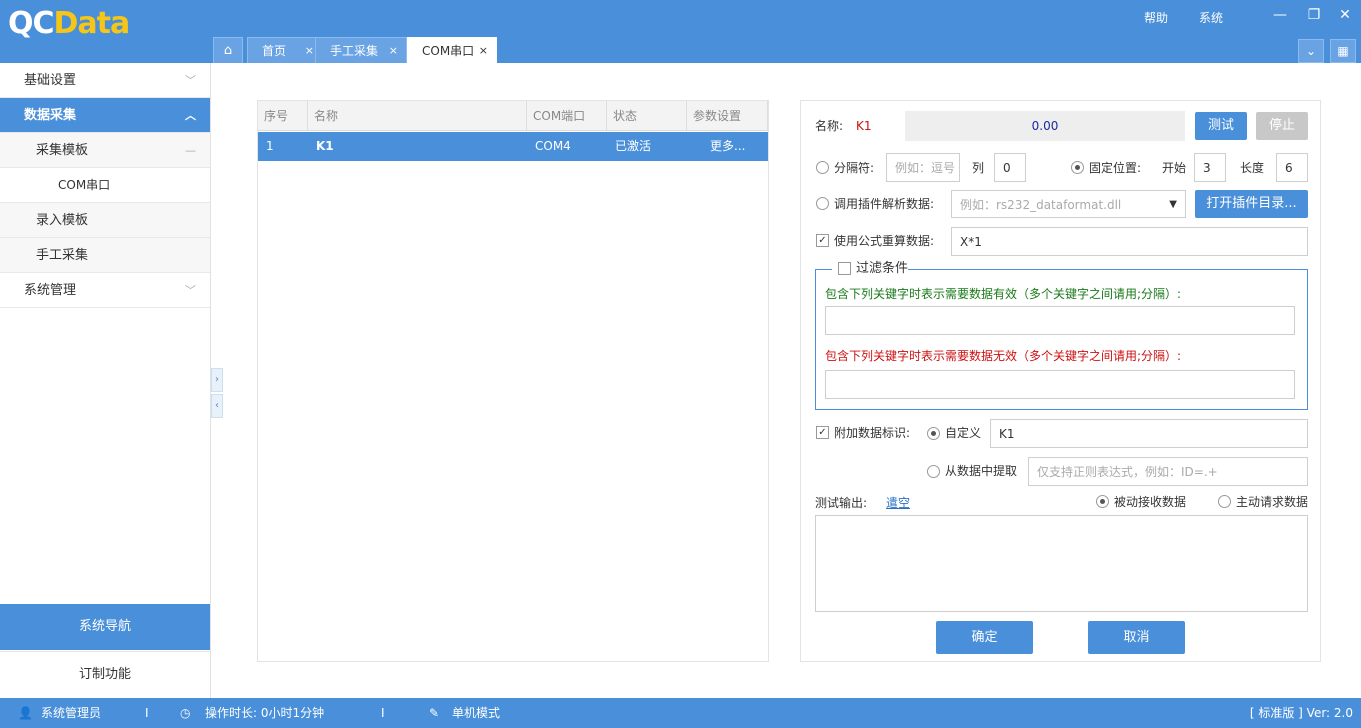 The height and width of the screenshot is (728, 1361). What do you see at coordinates (1343, 51) in the screenshot?
I see `grid-icon: ▦` at bounding box center [1343, 51].